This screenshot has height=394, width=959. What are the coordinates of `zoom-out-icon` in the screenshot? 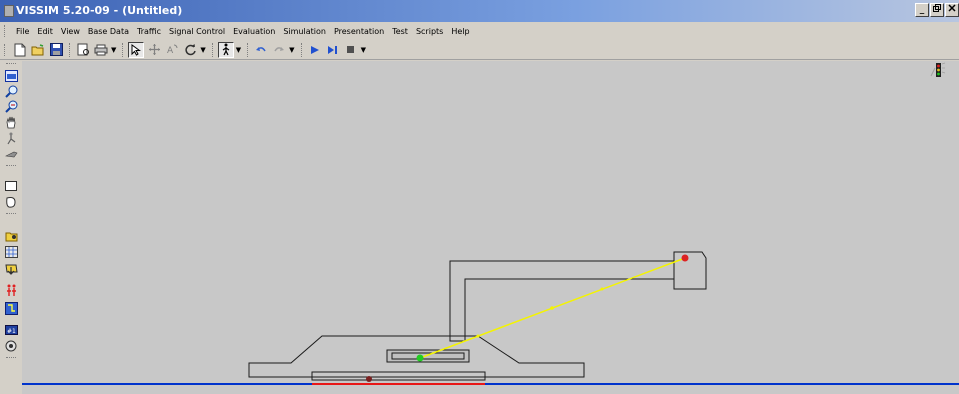 It's located at (11, 106).